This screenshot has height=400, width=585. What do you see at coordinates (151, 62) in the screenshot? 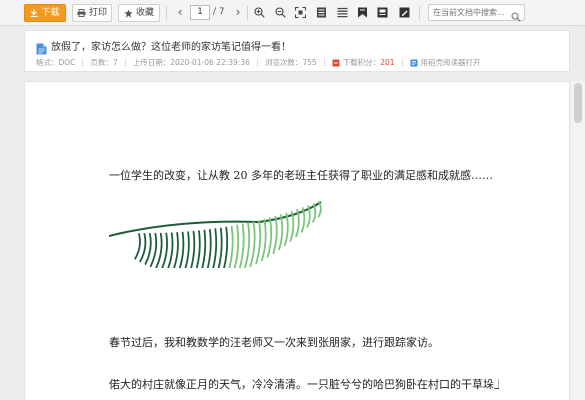
I see `upload-label: 上传日期：` at bounding box center [151, 62].